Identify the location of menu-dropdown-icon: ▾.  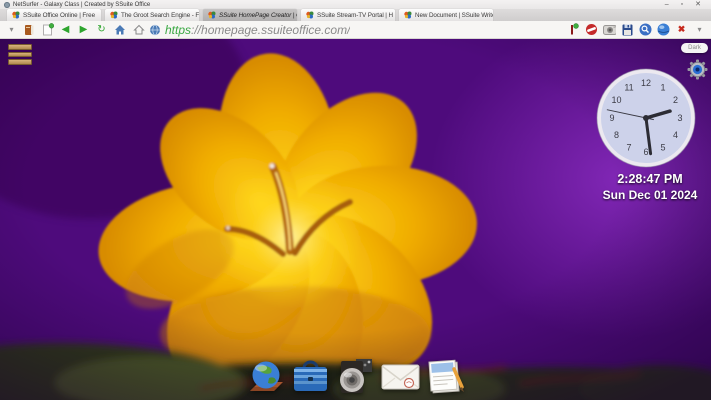
(11, 29).